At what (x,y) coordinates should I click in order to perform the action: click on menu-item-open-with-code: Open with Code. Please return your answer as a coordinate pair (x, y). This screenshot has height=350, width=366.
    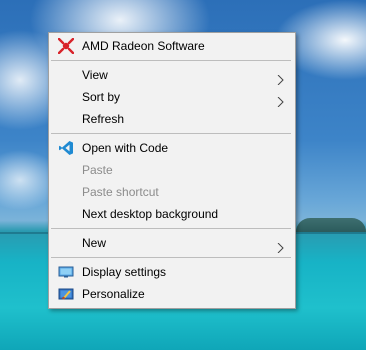
    Looking at the image, I should click on (172, 148).